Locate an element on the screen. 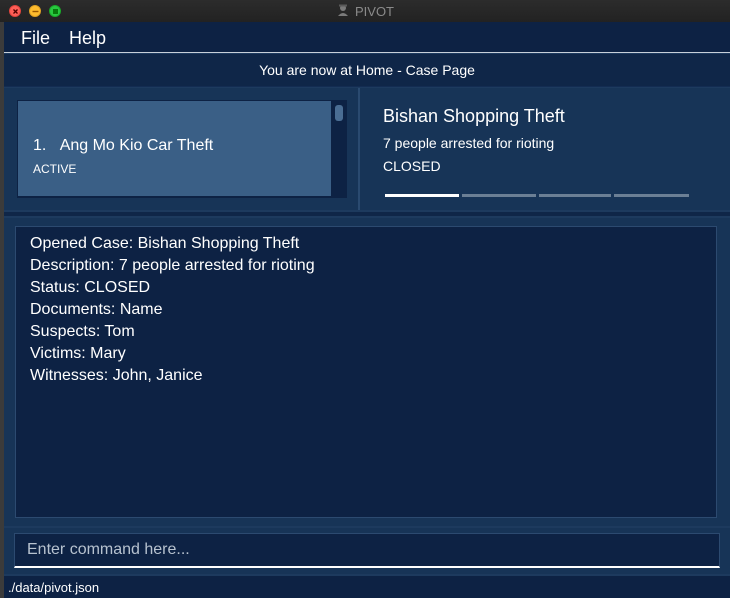 This screenshot has width=730, height=598. case-list-item: 1. Ang Mo Kio Car Theft ACTIVE is located at coordinates (174, 148).